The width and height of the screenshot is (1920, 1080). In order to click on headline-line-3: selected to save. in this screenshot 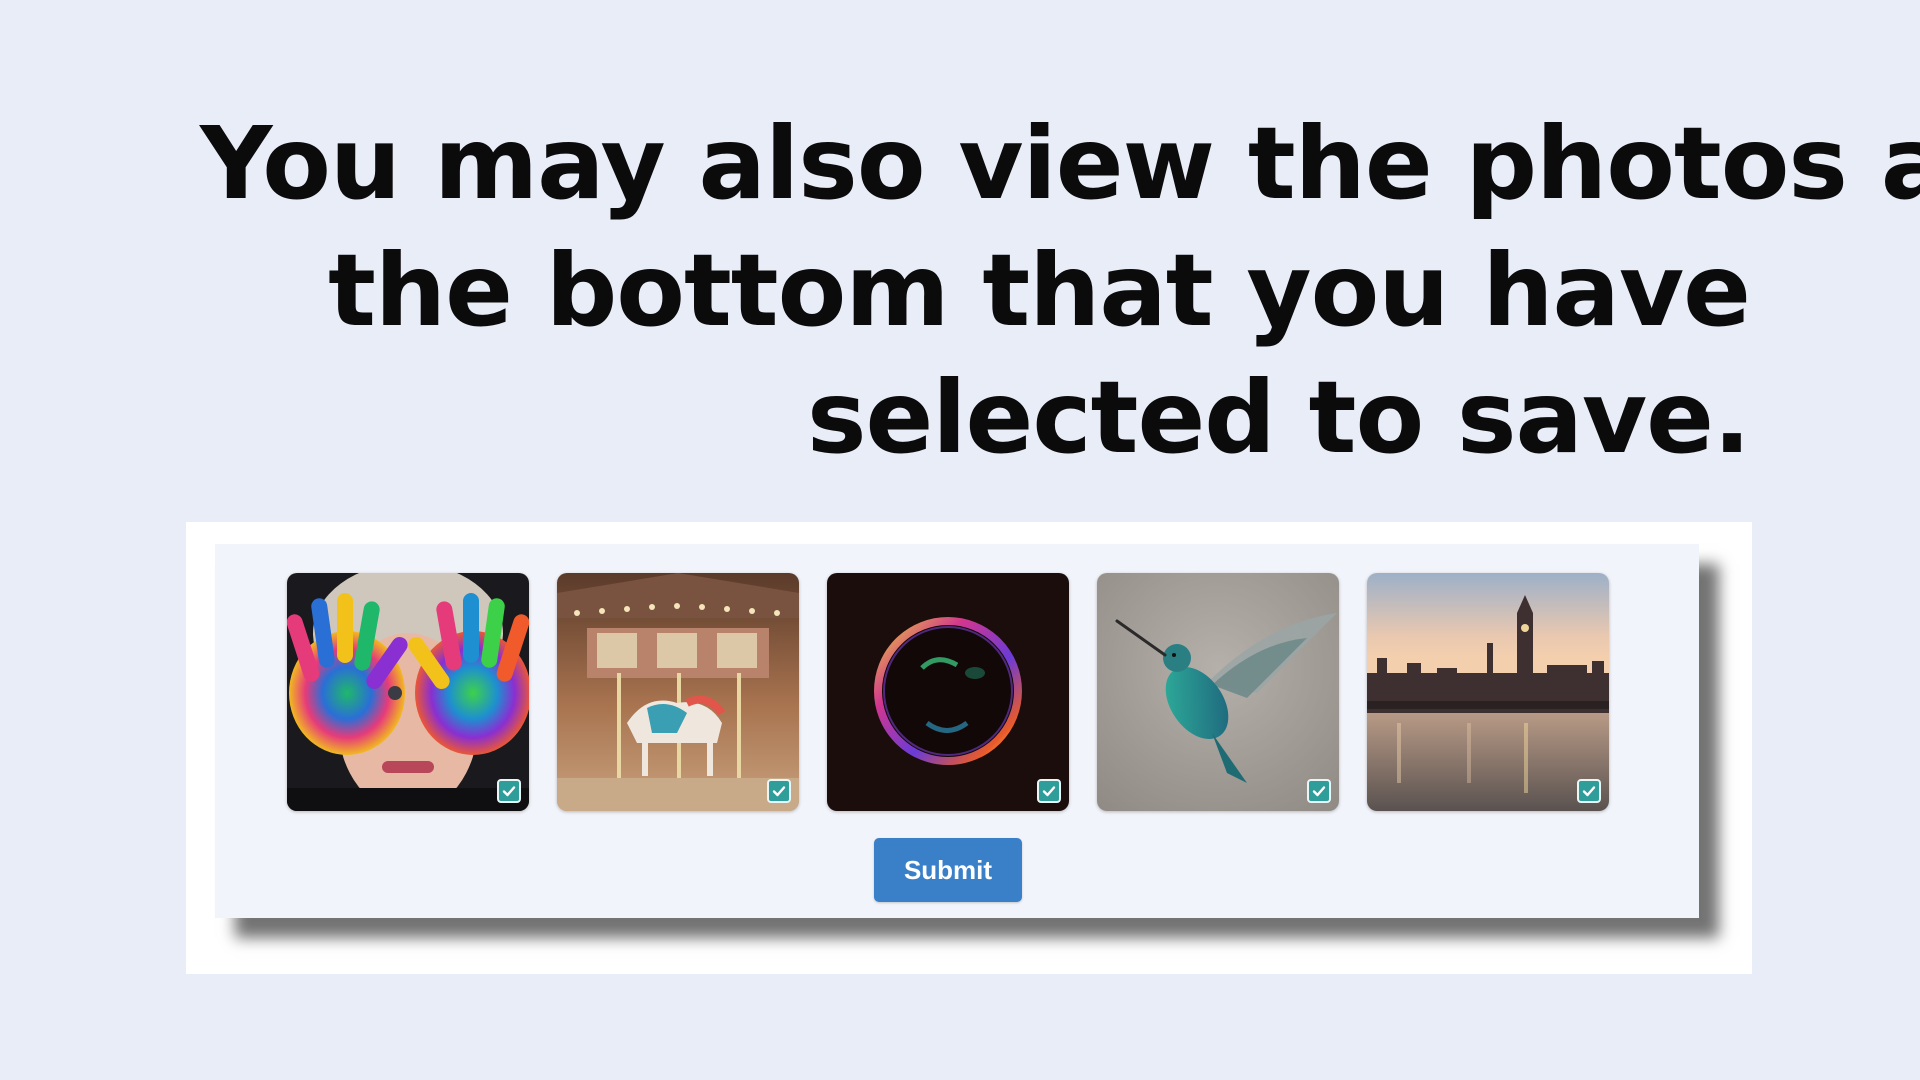, I will do `click(1278, 417)`.